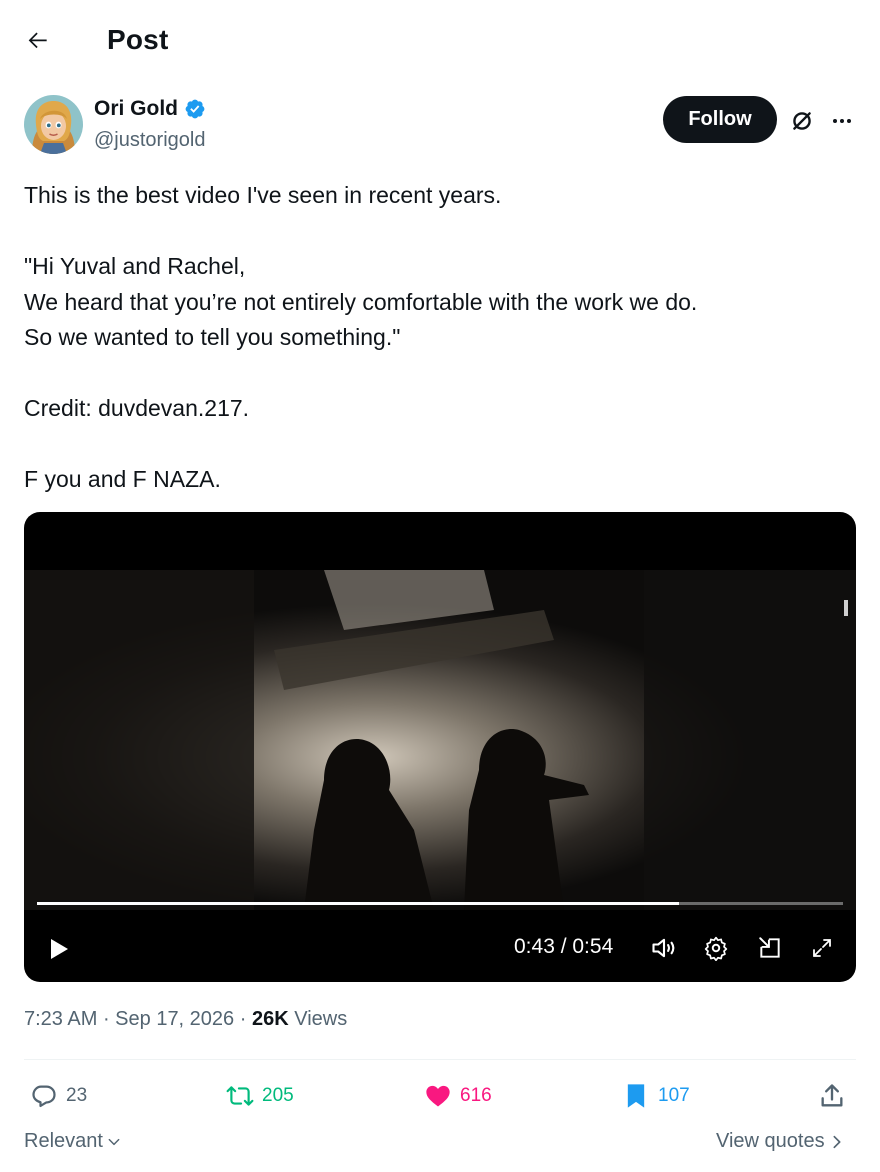  I want to click on post-date: Sep 17, 2026, so click(174, 1019).